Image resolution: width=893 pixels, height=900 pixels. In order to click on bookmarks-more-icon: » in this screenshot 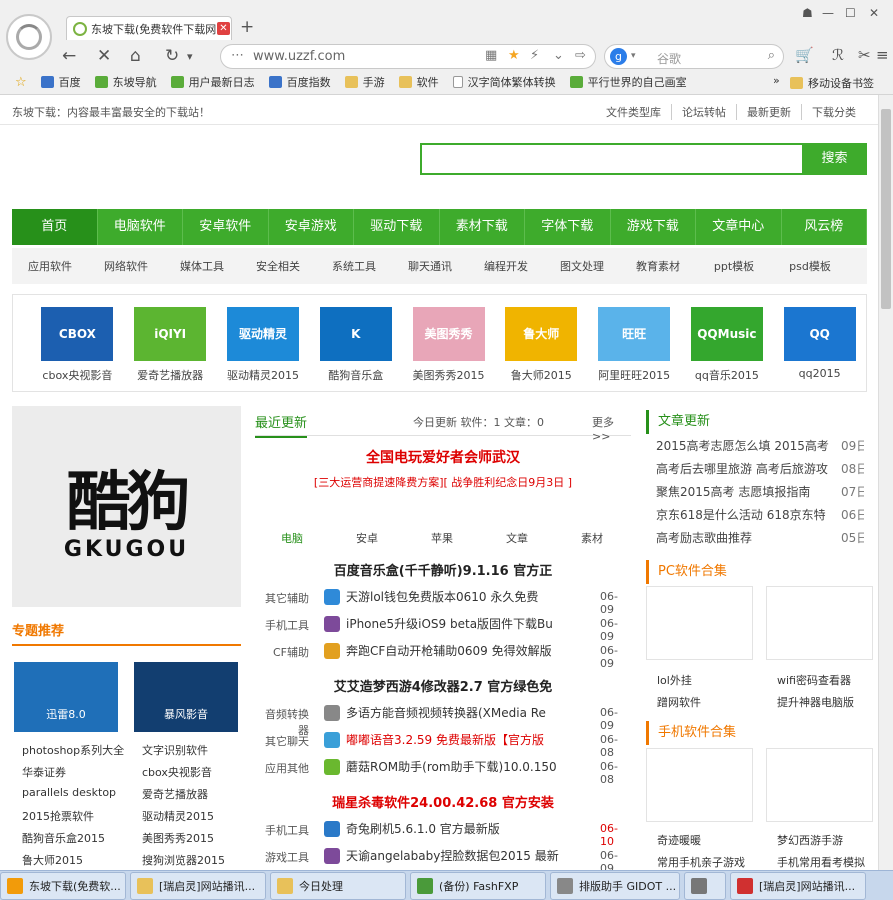, I will do `click(776, 80)`.